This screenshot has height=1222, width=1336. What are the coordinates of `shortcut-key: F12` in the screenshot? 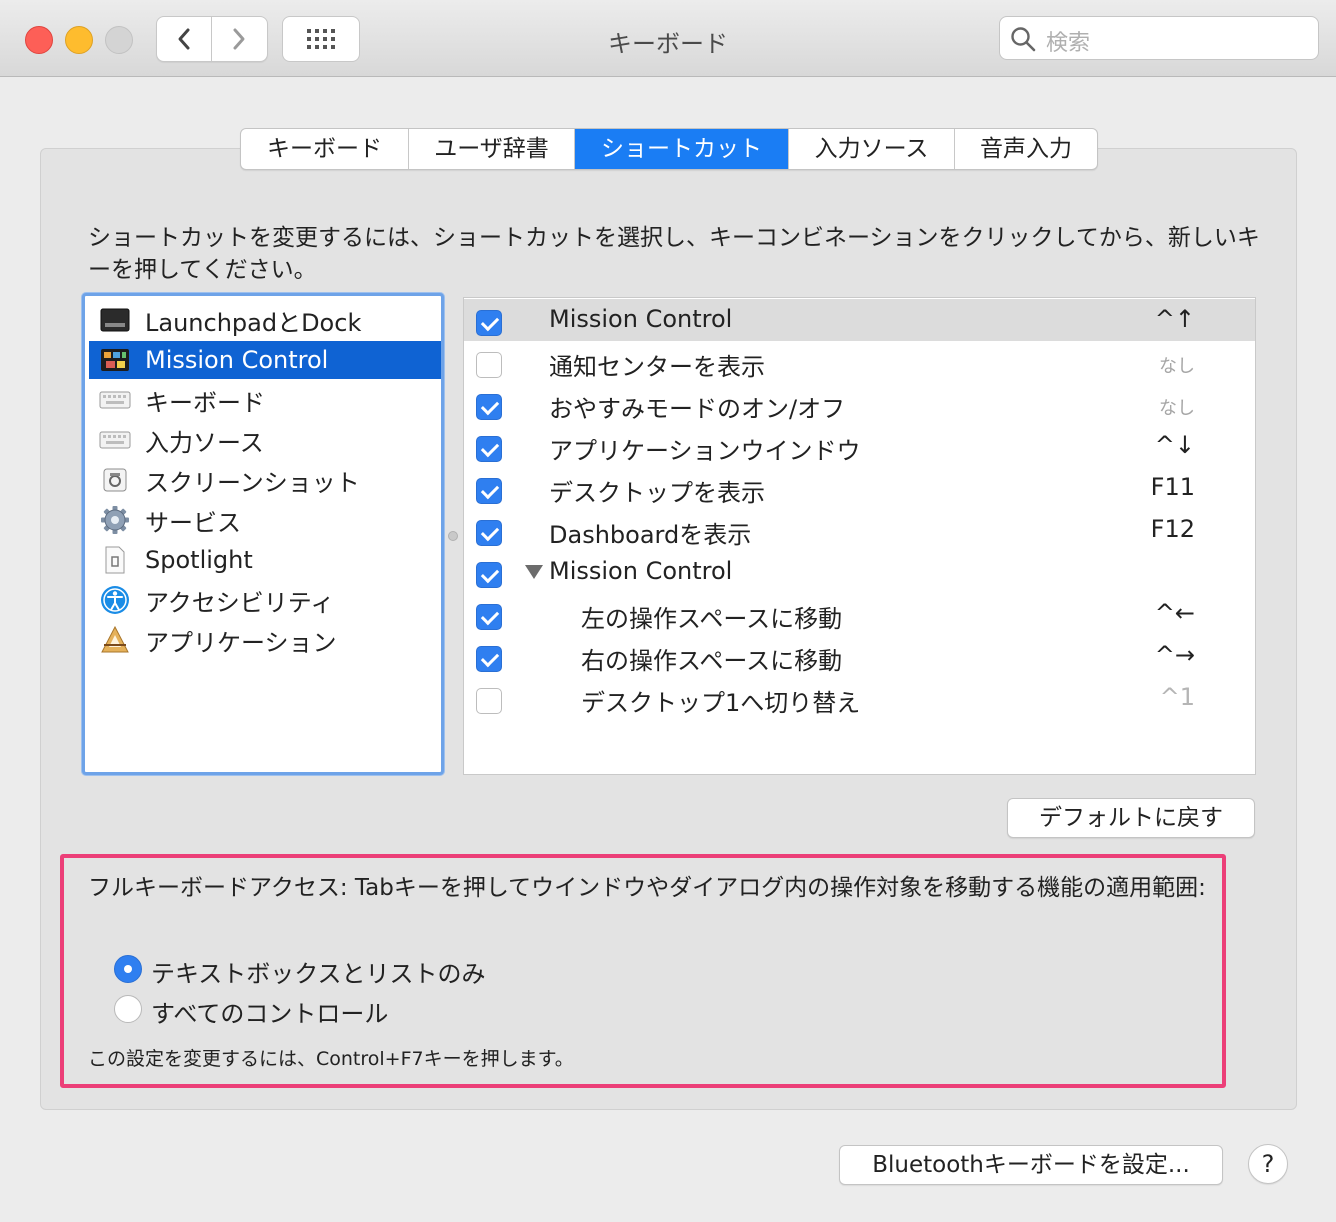 It's located at (1173, 529).